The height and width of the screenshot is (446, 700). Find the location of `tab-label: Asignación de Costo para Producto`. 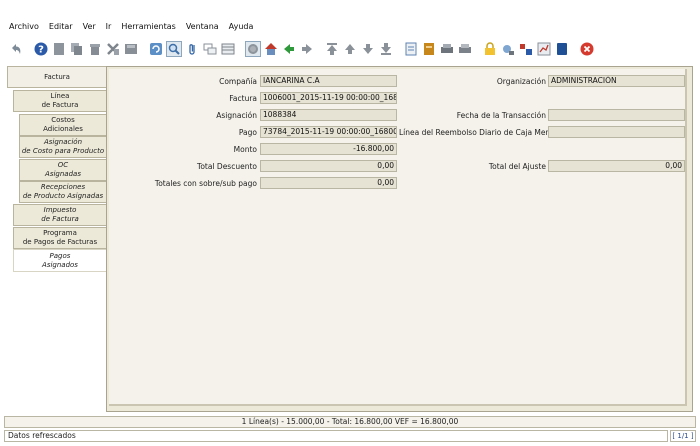

tab-label: Asignación de Costo para Producto is located at coordinates (63, 146).